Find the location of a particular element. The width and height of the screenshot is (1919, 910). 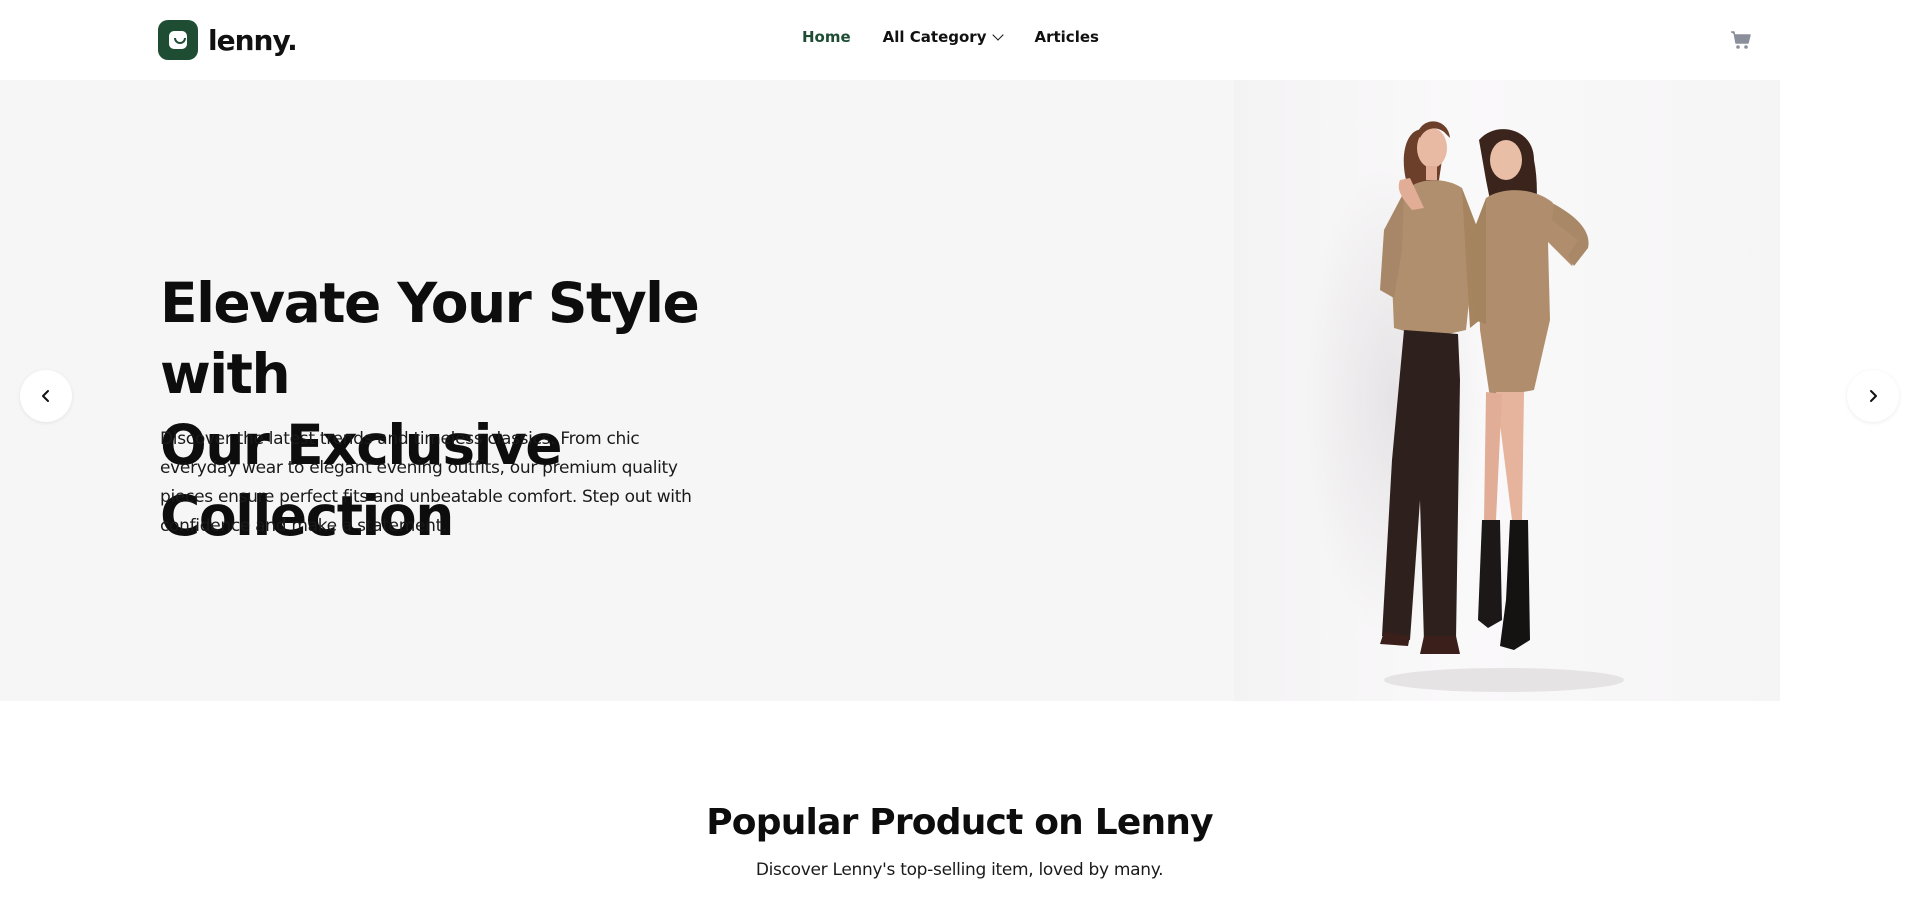

carousel-prev-button is located at coordinates (46, 396).